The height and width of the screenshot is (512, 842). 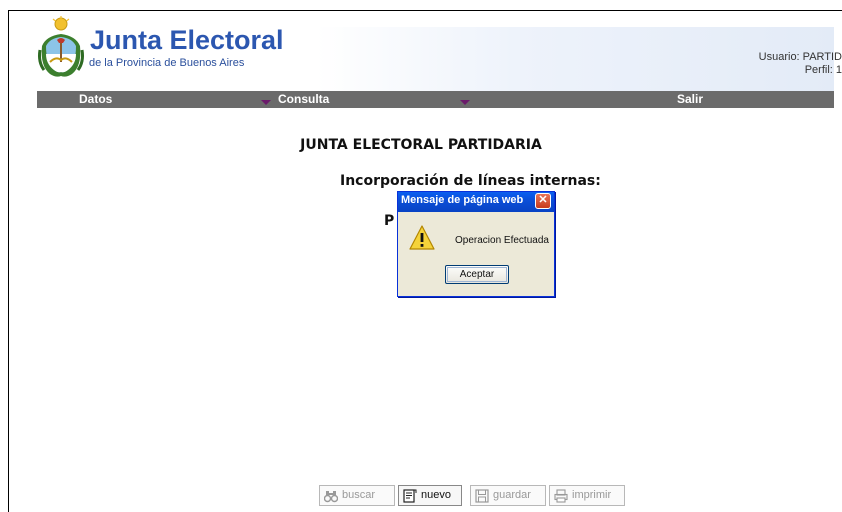 I want to click on save-button-label: guardar, so click(x=512, y=495).